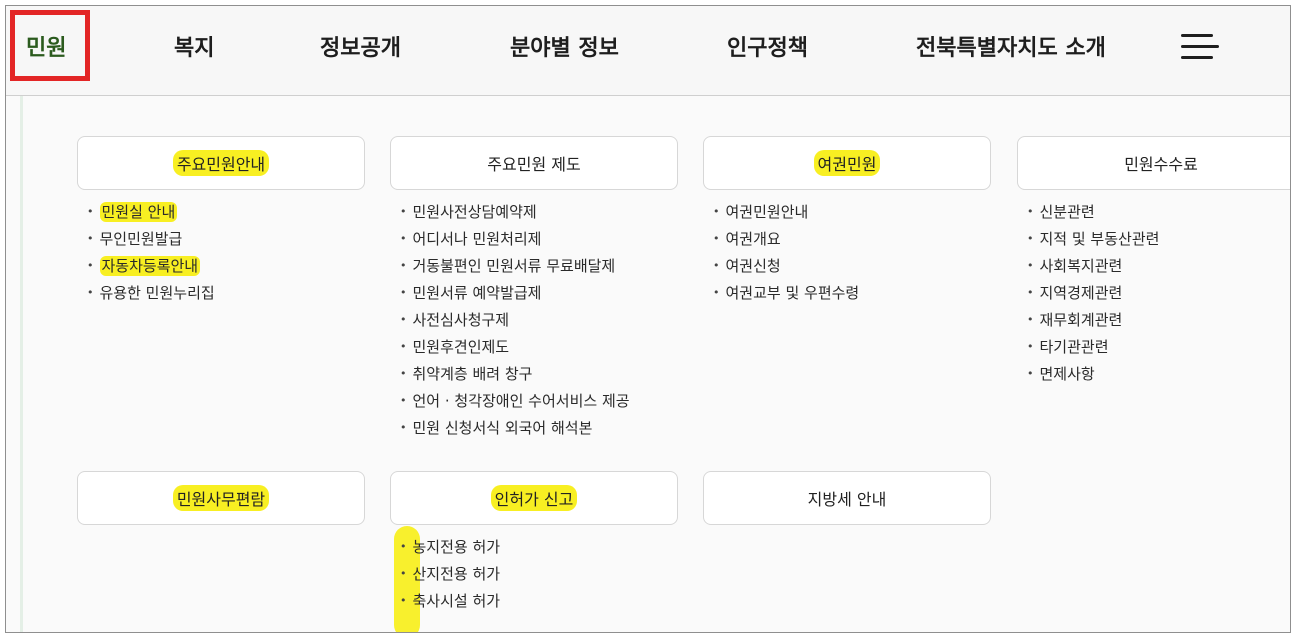 The image size is (1297, 639). Describe the element at coordinates (786, 238) in the screenshot. I see `list-item: 여권개요` at that location.